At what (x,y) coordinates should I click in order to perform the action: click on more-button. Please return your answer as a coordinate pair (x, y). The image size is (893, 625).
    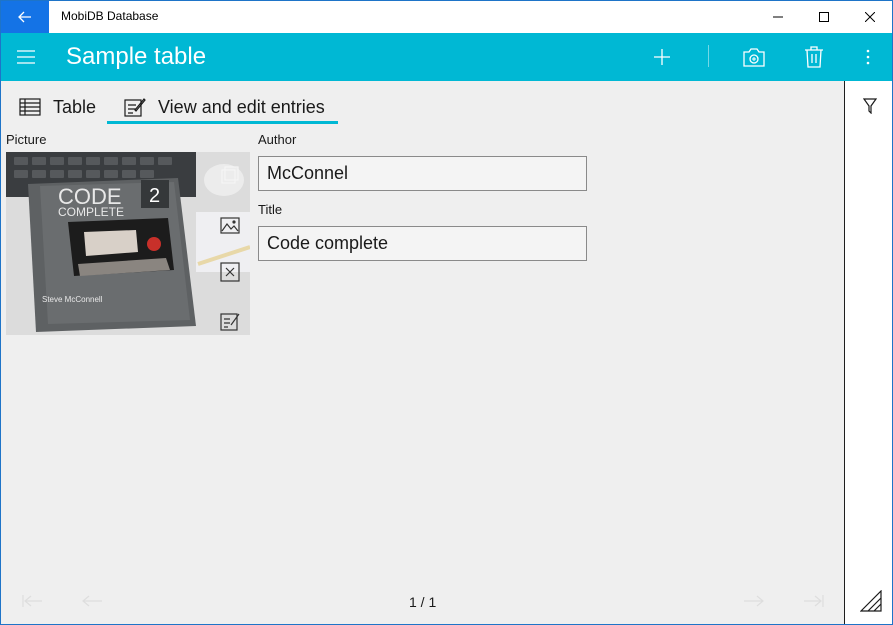
    Looking at the image, I should click on (868, 57).